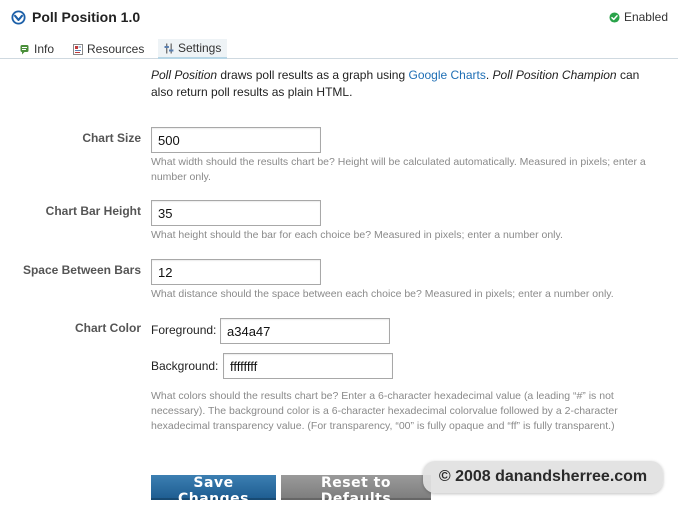 Image resolution: width=678 pixels, height=509 pixels. Describe the element at coordinates (236, 272) in the screenshot. I see `bar-space-input` at that location.